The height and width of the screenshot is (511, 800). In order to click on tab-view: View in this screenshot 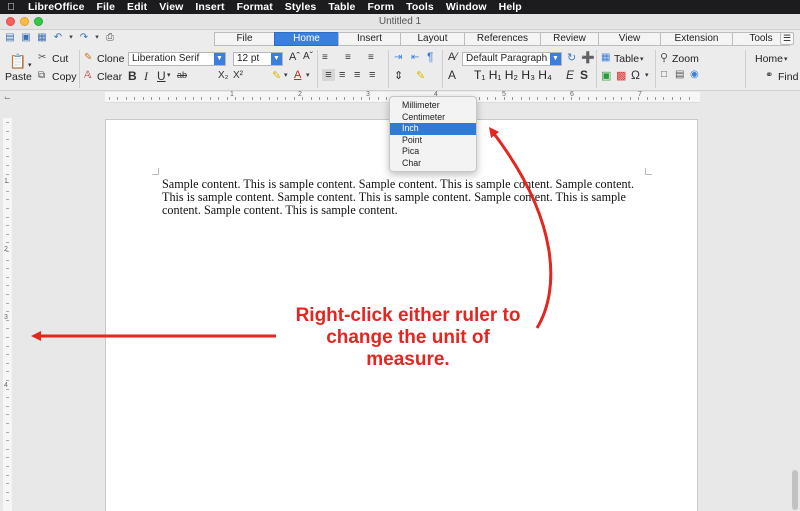, I will do `click(629, 39)`.